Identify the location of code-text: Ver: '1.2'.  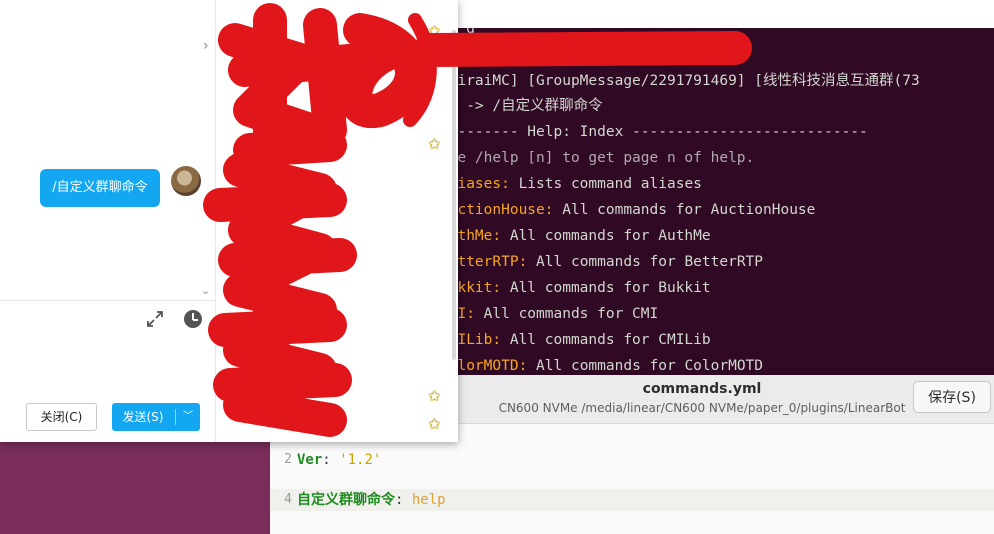
(339, 460).